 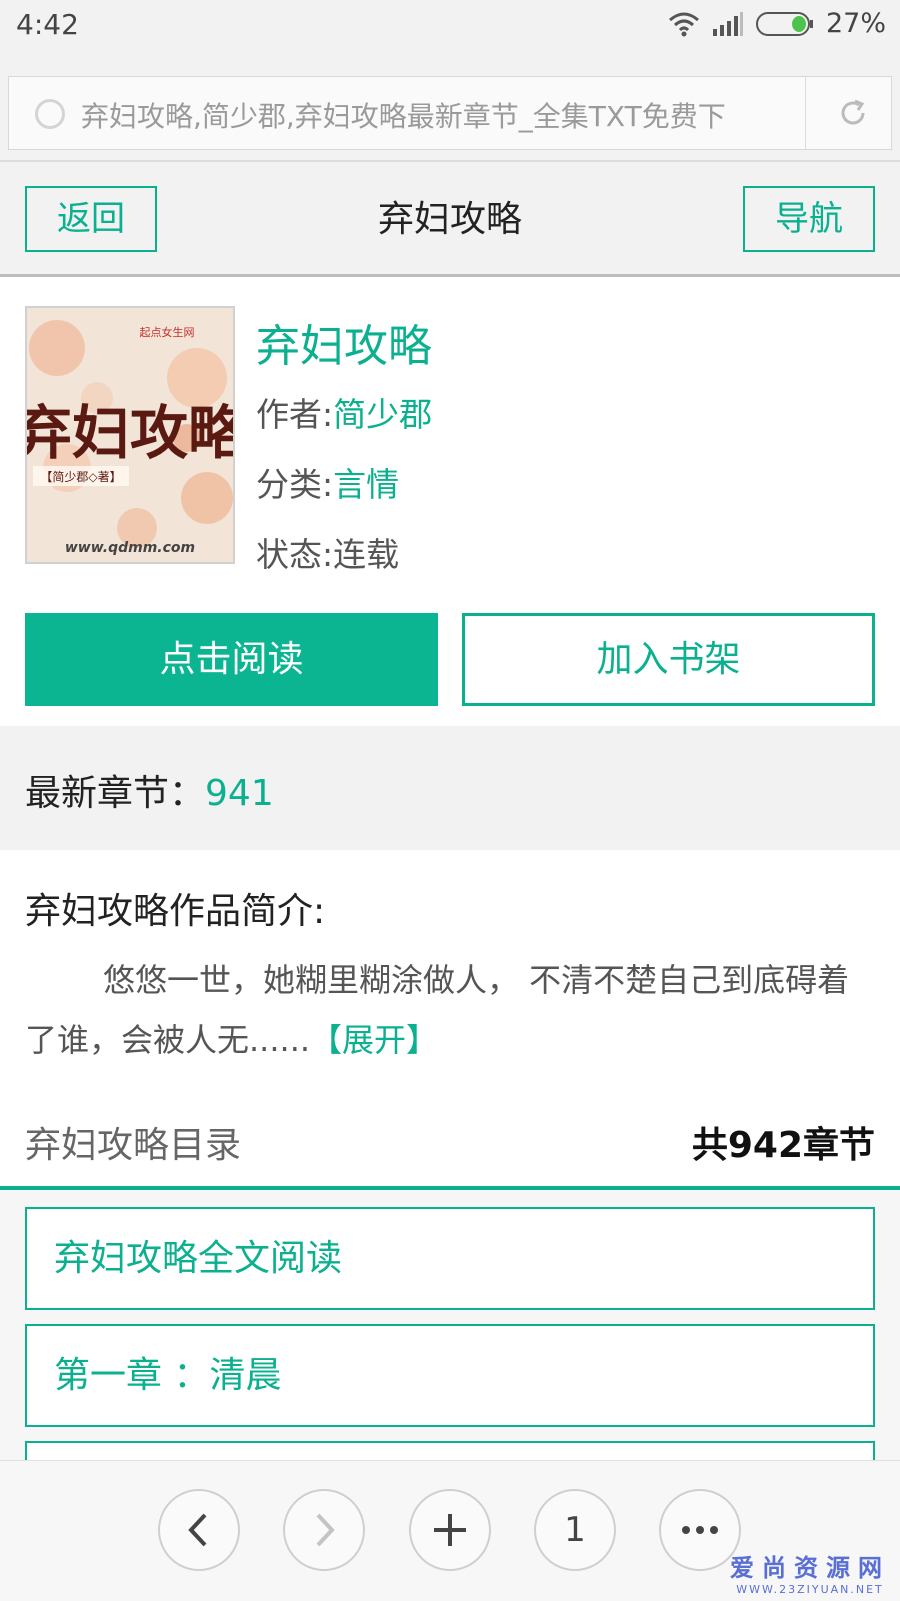 What do you see at coordinates (344, 346) in the screenshot?
I see `book-title: 弃妇攻略` at bounding box center [344, 346].